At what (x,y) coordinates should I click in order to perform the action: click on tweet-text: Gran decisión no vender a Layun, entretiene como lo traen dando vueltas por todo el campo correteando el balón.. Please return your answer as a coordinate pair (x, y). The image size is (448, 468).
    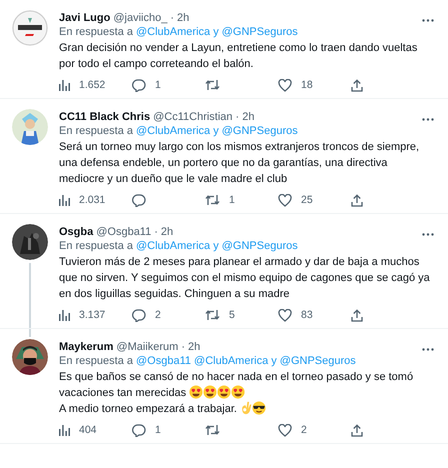
    Looking at the image, I should click on (238, 56).